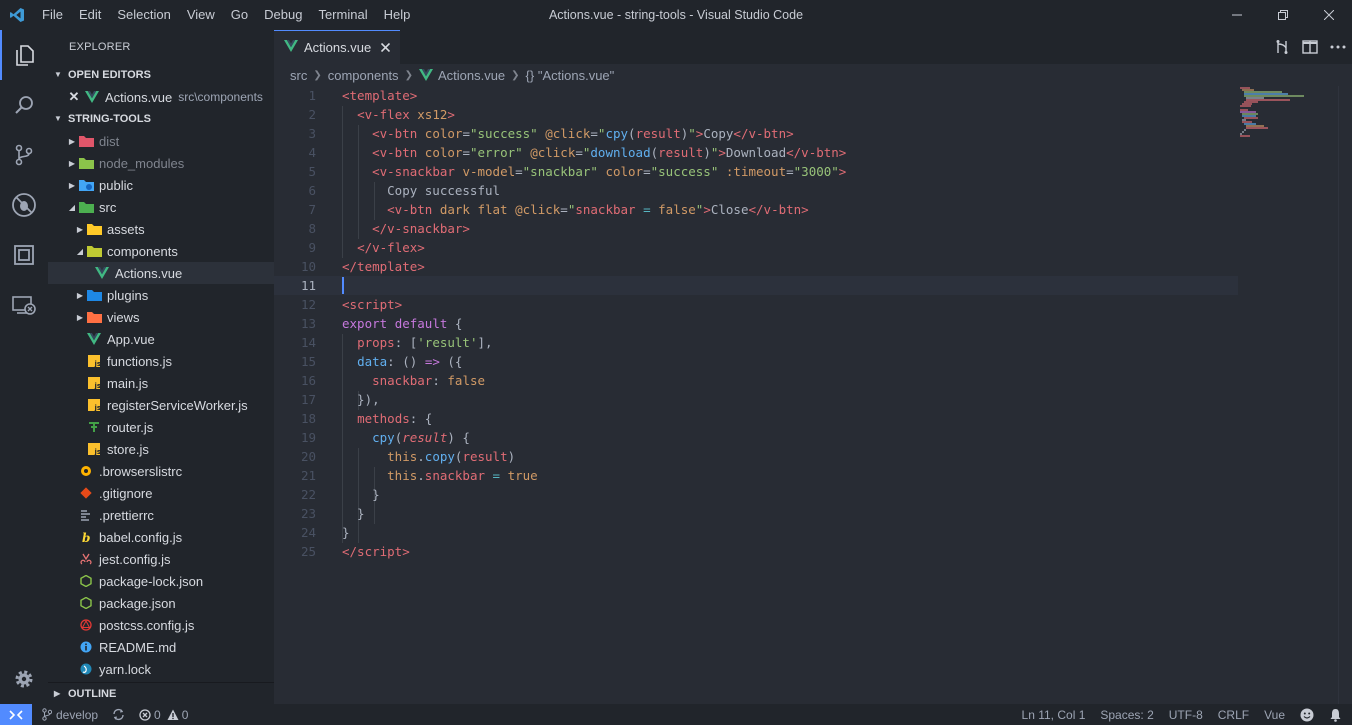  I want to click on project-header: ▼ STRING-TOOLS, so click(161, 119).